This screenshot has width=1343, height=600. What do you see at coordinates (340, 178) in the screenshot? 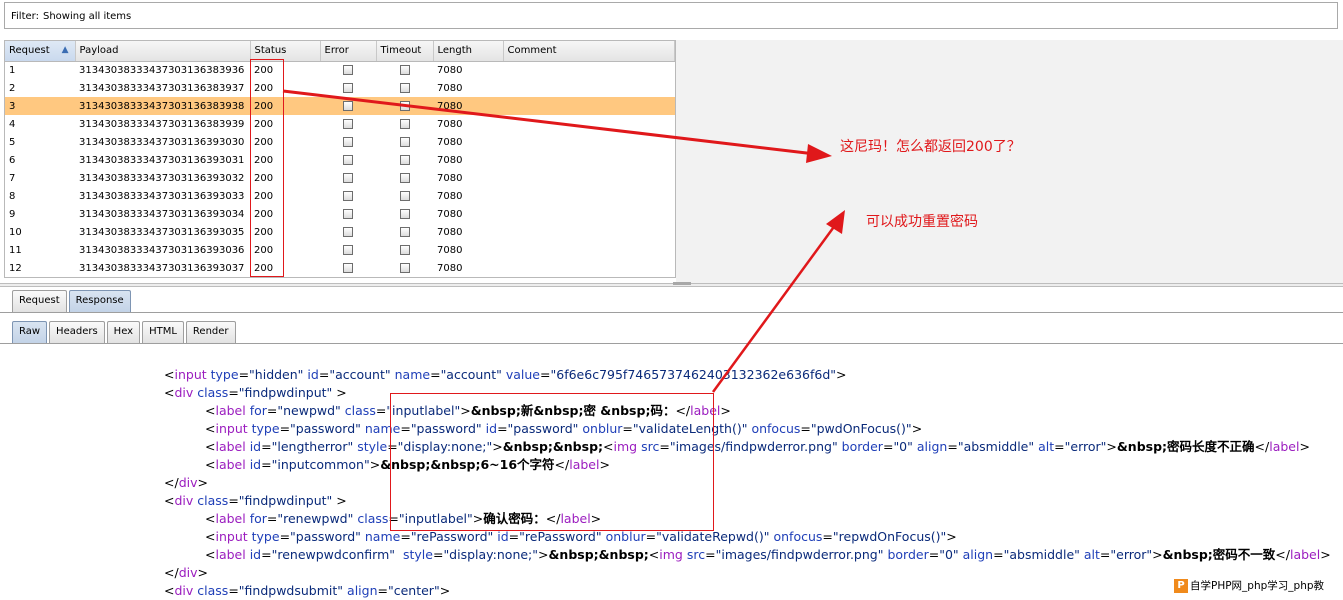
I see `table-row: 7 31343038333437303136393032 200 7080` at bounding box center [340, 178].